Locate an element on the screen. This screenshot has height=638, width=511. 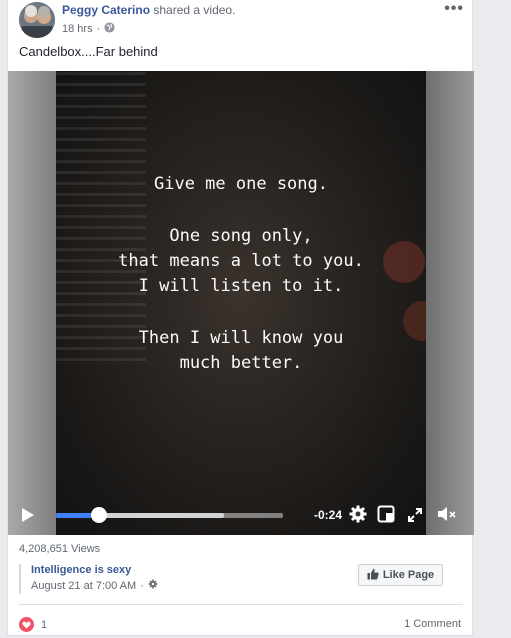
post-timestamp: 18 hrs is located at coordinates (77, 29).